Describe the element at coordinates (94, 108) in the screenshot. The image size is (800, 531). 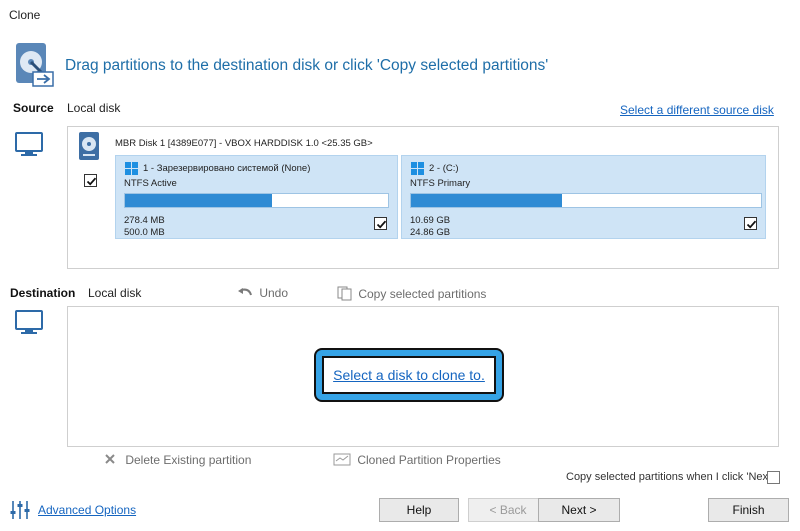
I see `source-disk-type: Local disk` at that location.